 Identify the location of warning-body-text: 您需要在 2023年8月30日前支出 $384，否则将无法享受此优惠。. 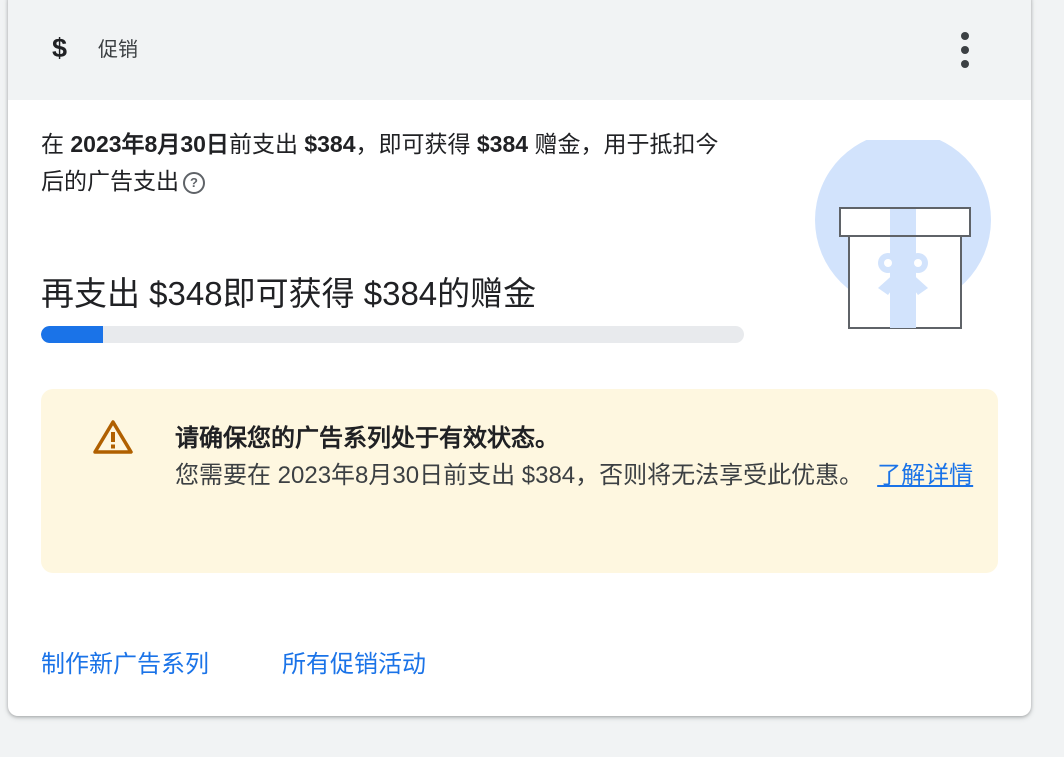
(519, 475).